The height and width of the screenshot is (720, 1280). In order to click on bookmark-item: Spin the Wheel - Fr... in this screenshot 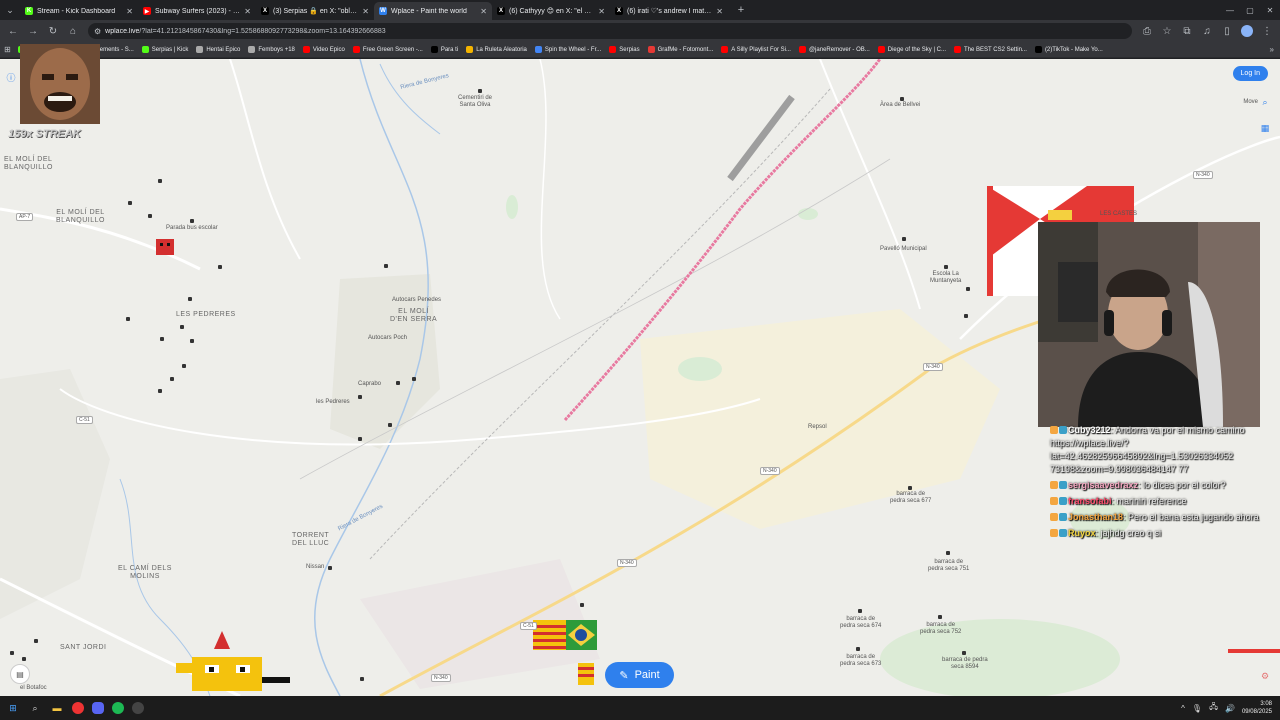, I will do `click(567, 49)`.